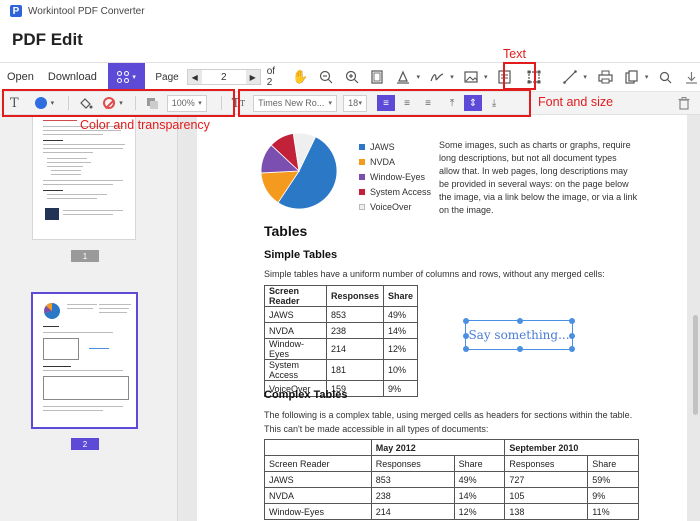 This screenshot has height=521, width=700. What do you see at coordinates (474, 77) in the screenshot?
I see `image-icon` at bounding box center [474, 77].